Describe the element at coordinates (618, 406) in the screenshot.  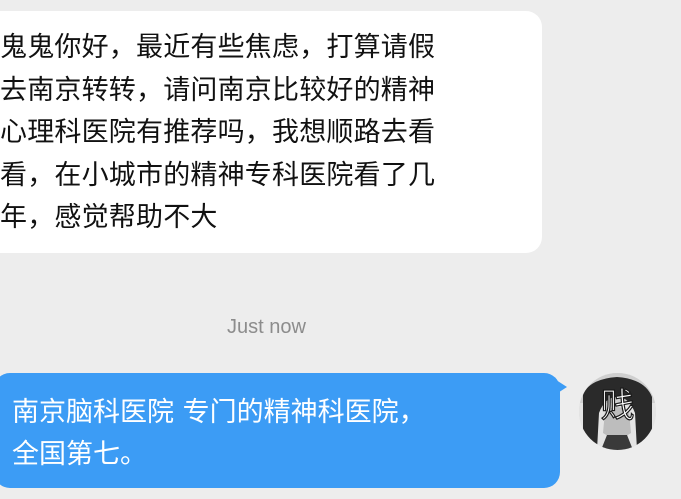
I see `avatar-glyph: 贱` at that location.